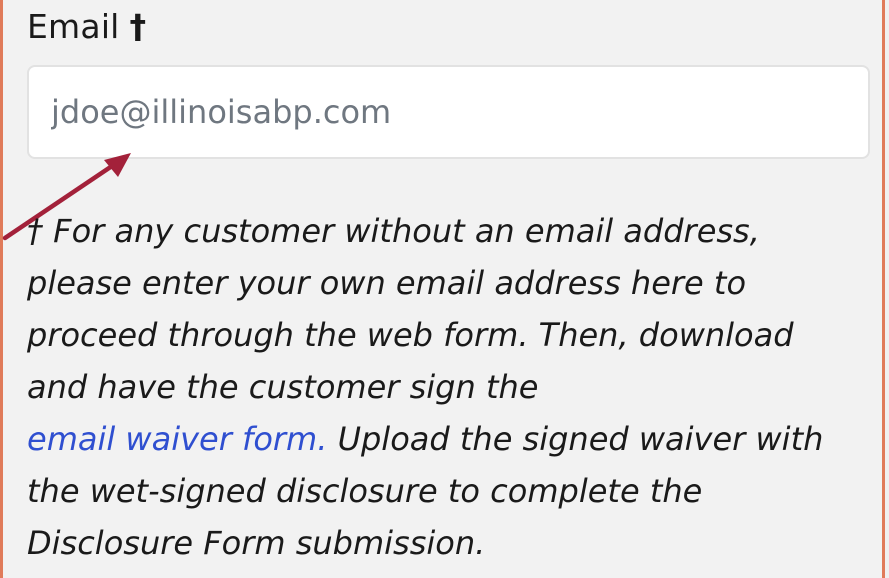  Describe the element at coordinates (256, 543) in the screenshot. I see `note-line: Disclosure Form submission.` at that location.